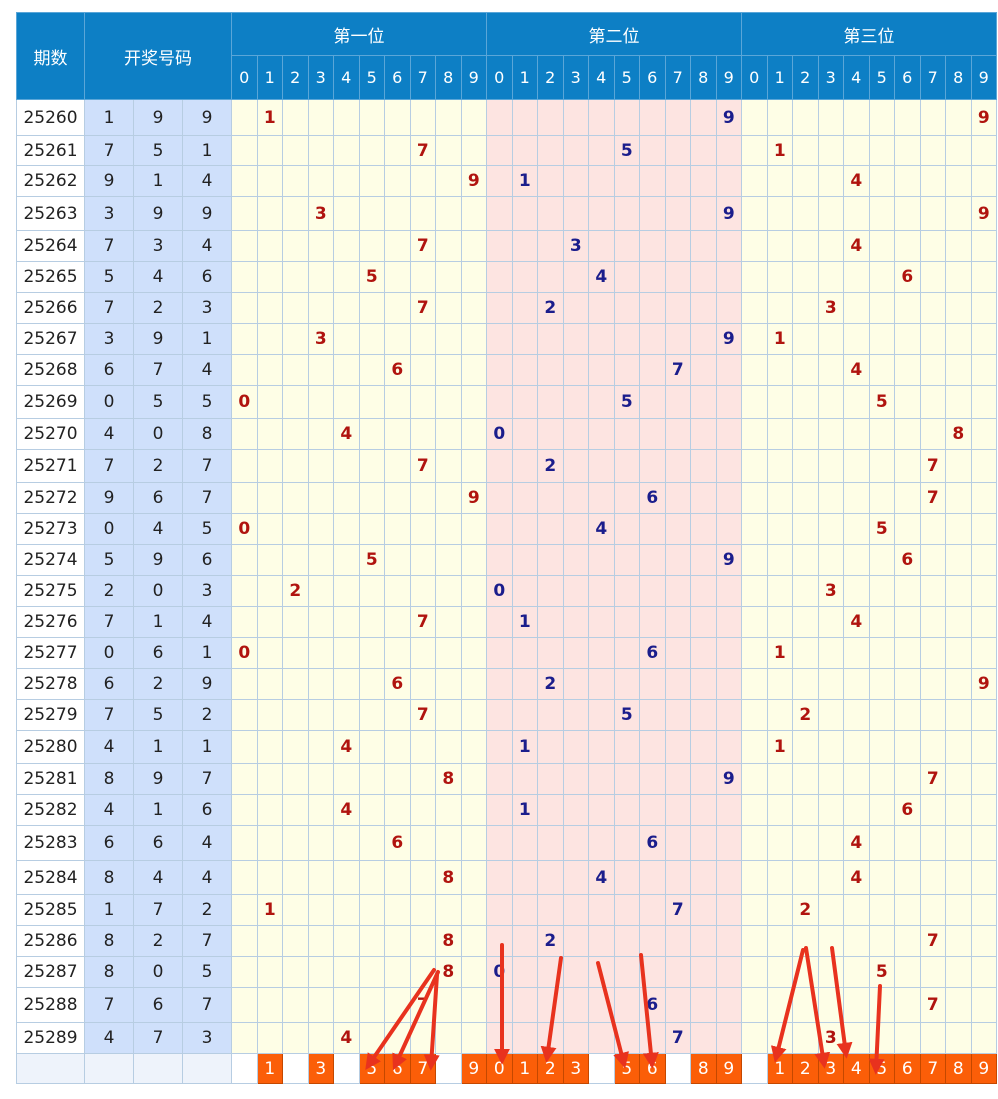 The image size is (998, 1099). Describe the element at coordinates (109, 1068) in the screenshot. I see `footer-empty-cell` at that location.